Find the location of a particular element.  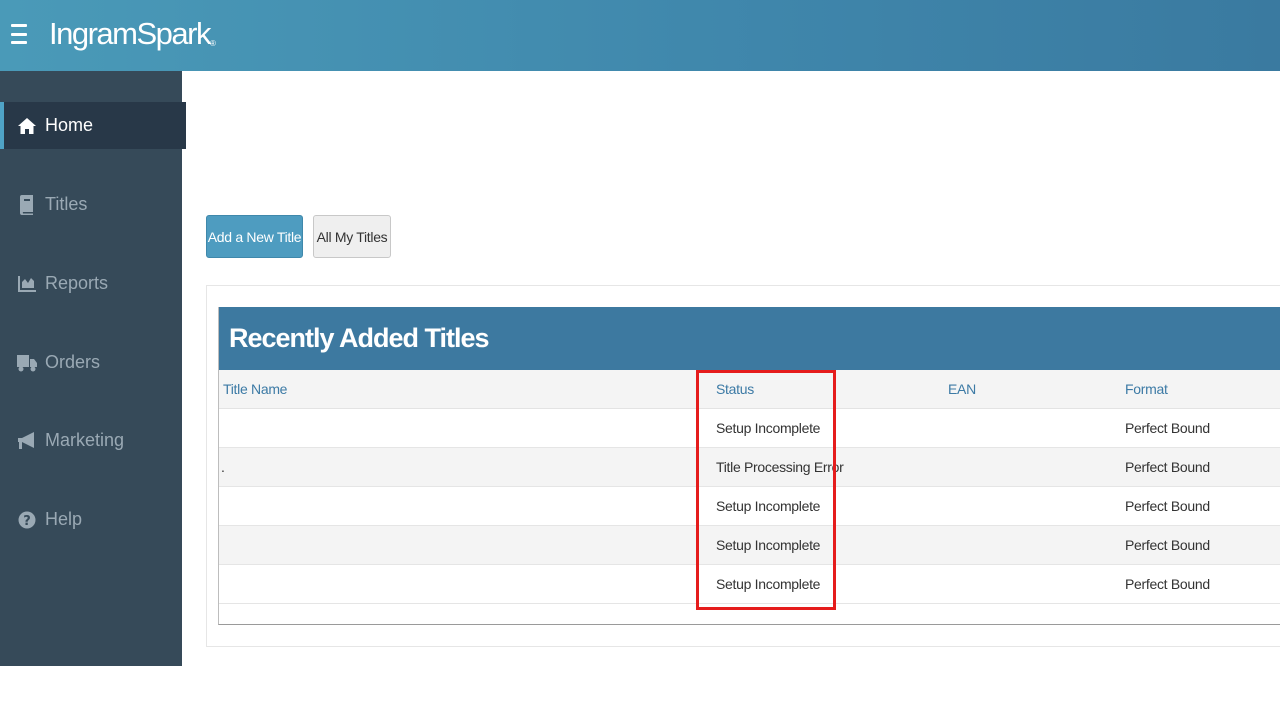

sidebar-item-titles: Titles is located at coordinates (91, 204).